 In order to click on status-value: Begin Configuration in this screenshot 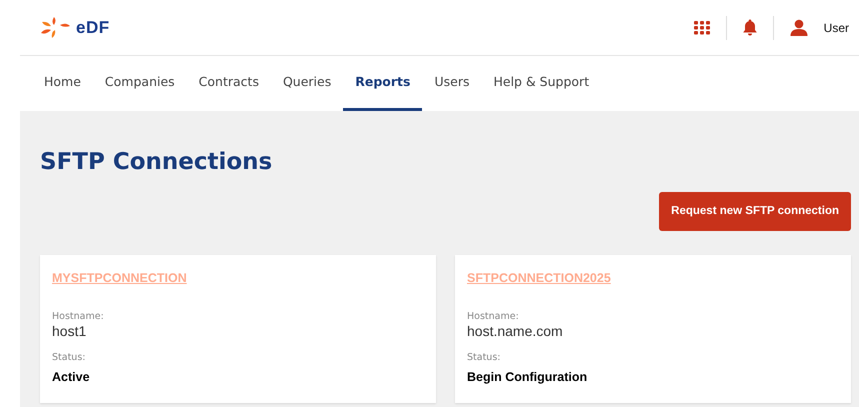, I will do `click(527, 377)`.